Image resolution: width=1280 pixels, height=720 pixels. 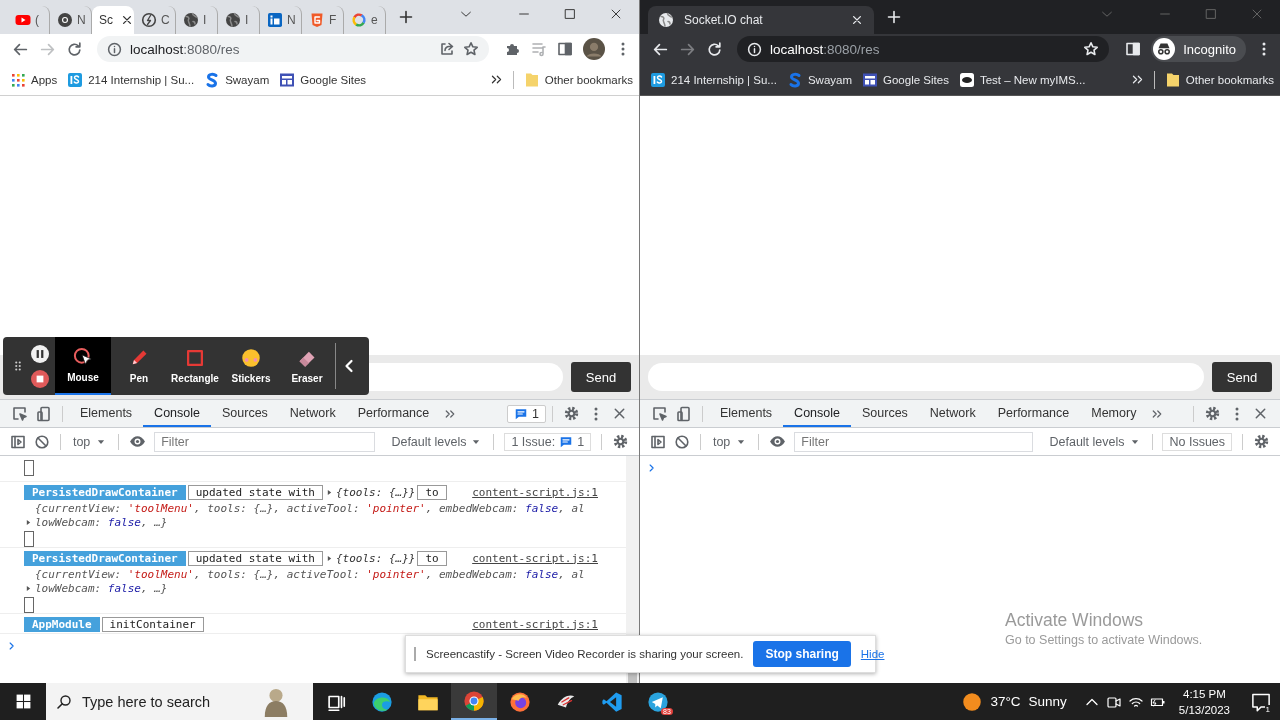 I want to click on apps-grid-icon, so click(x=18, y=79).